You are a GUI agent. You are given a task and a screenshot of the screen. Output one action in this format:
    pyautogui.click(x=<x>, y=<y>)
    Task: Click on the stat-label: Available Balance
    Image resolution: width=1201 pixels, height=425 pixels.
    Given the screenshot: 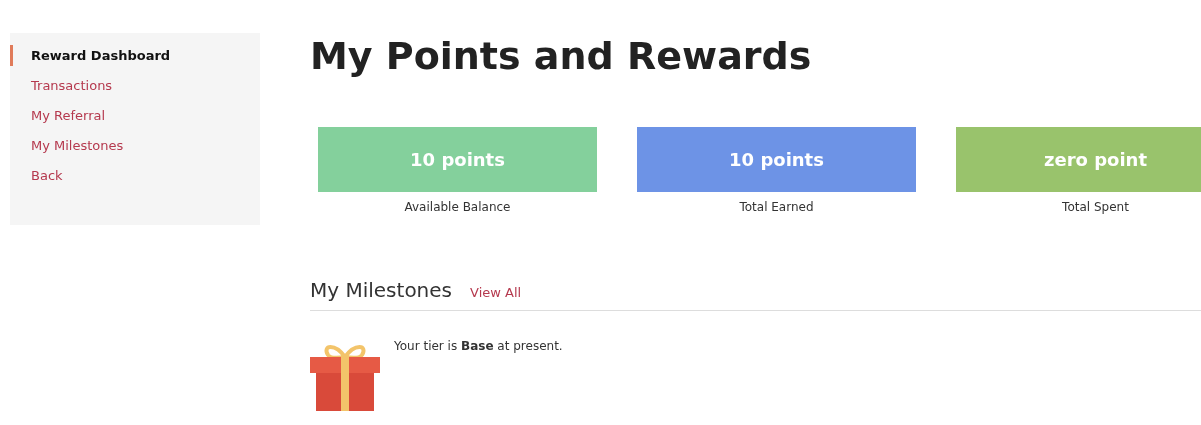 What is the action you would take?
    pyautogui.click(x=457, y=207)
    